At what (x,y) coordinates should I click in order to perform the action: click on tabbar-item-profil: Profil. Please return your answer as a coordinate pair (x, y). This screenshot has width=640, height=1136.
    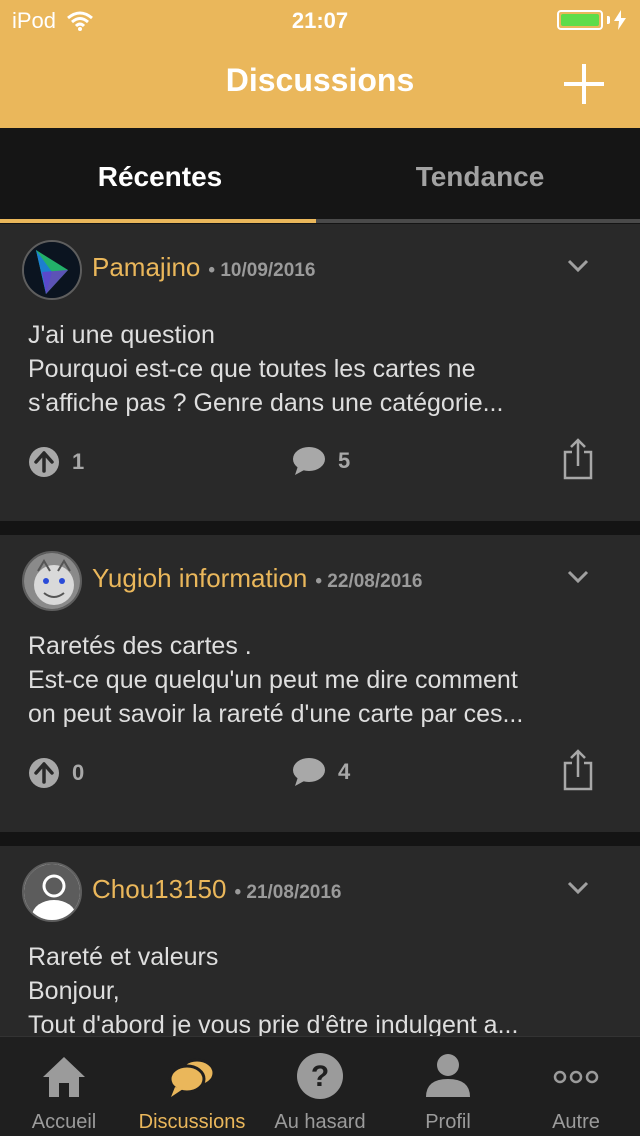
    Looking at the image, I should click on (448, 1086).